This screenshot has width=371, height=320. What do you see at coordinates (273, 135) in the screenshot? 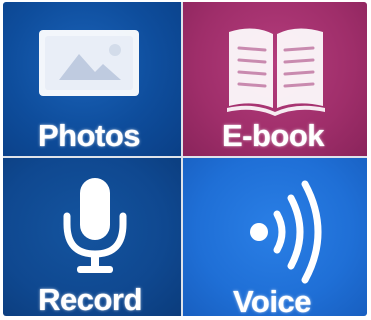
I see `ebook-label: E-book` at bounding box center [273, 135].